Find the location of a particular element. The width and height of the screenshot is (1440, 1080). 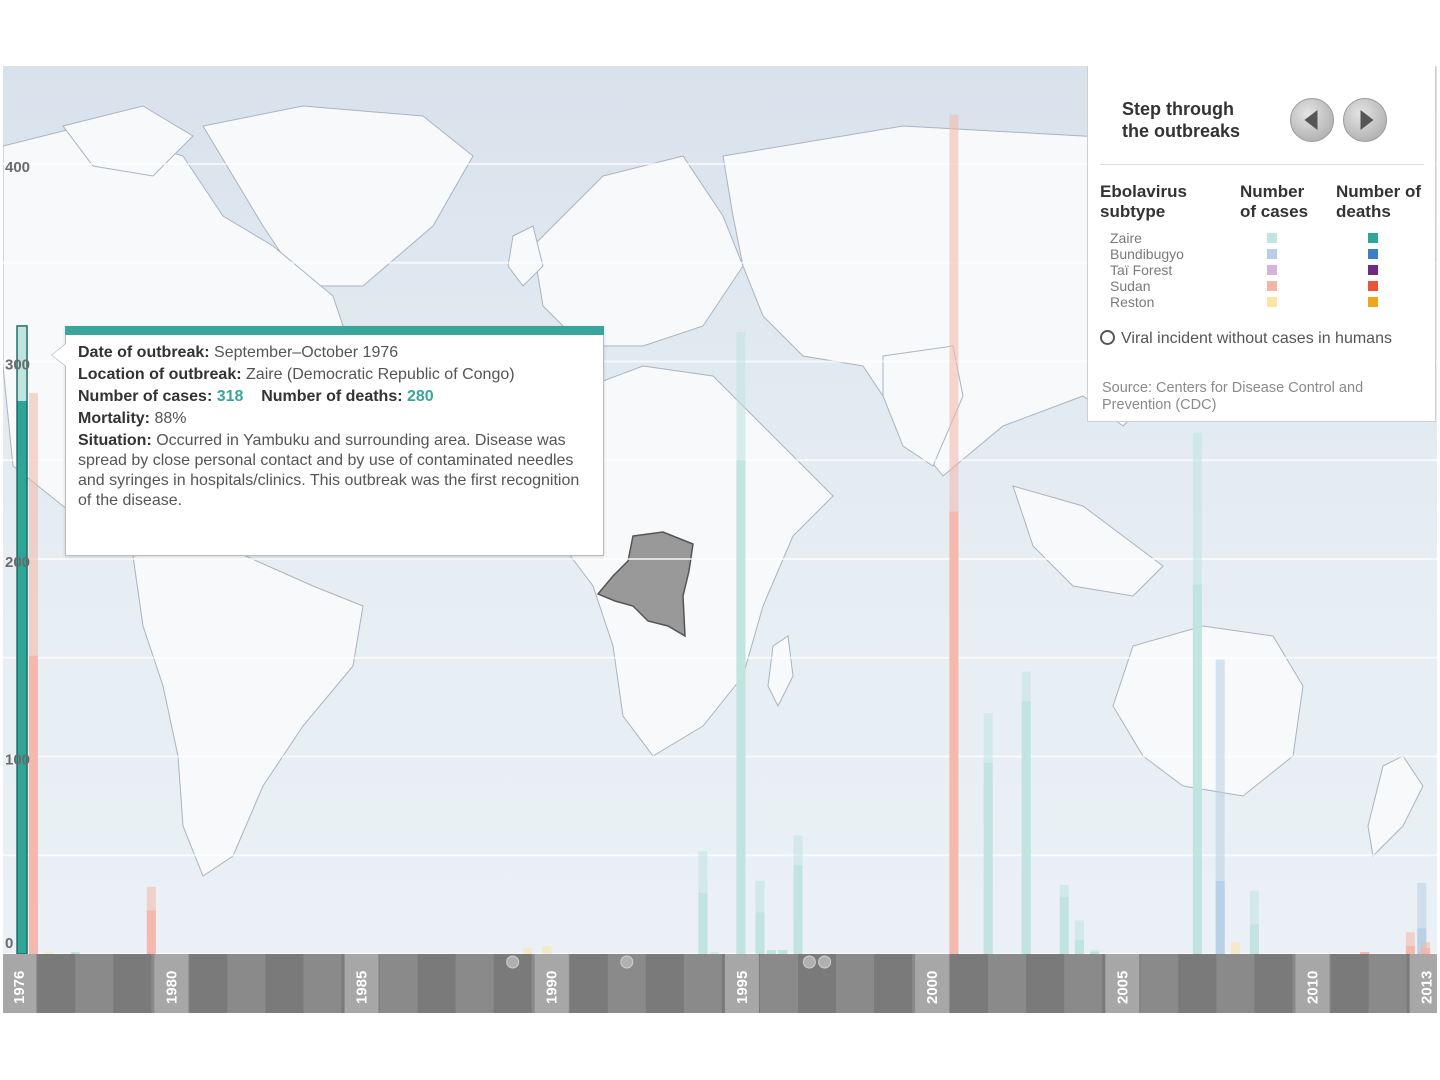

tooltip-location-label: Location of outbreak: is located at coordinates (160, 374).